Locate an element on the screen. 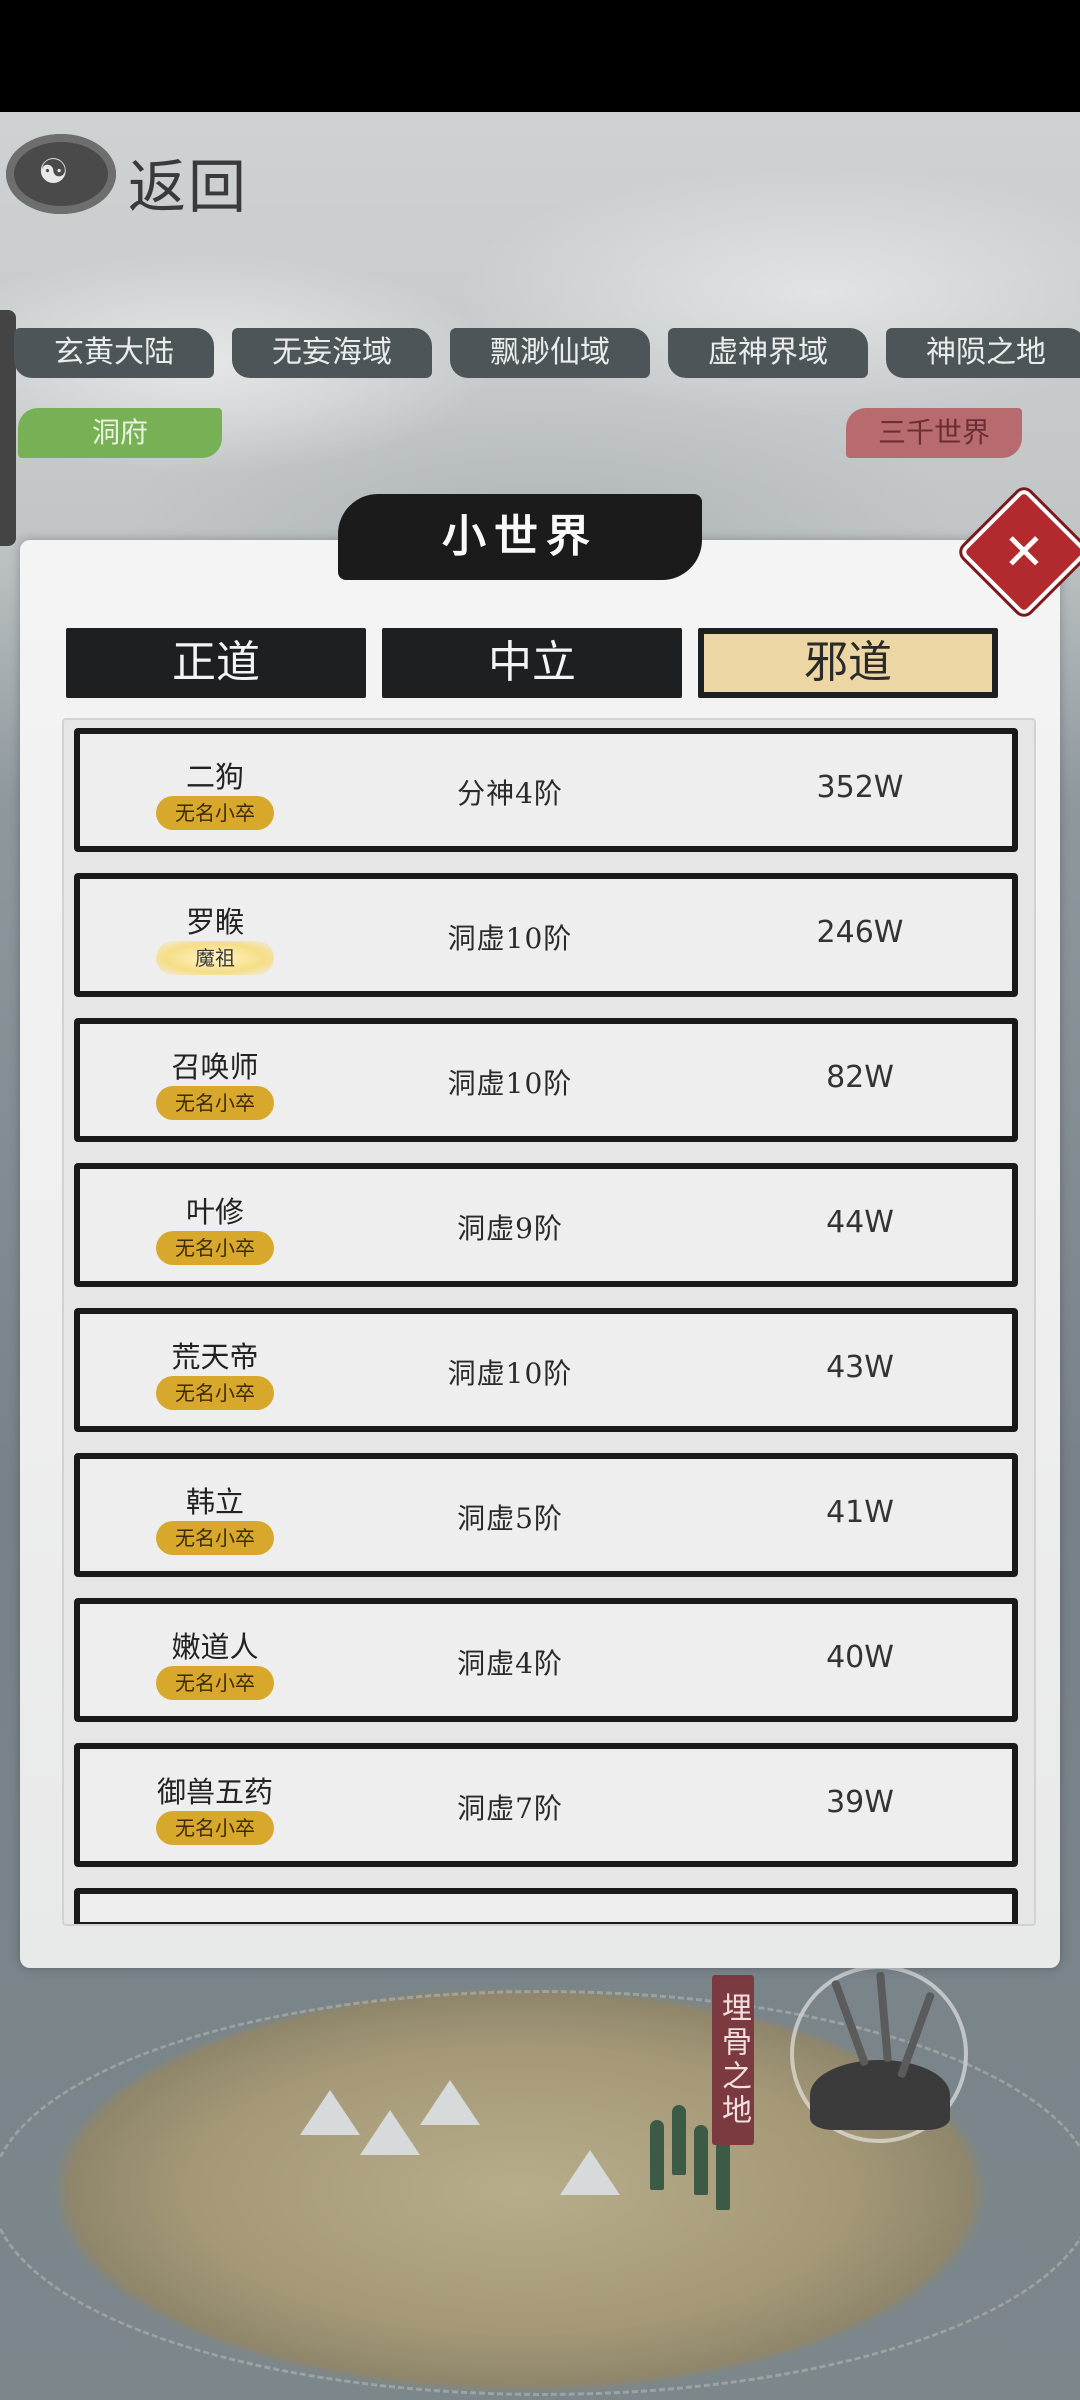  cultivation-realm: 洞虚9阶 is located at coordinates (510, 1228).